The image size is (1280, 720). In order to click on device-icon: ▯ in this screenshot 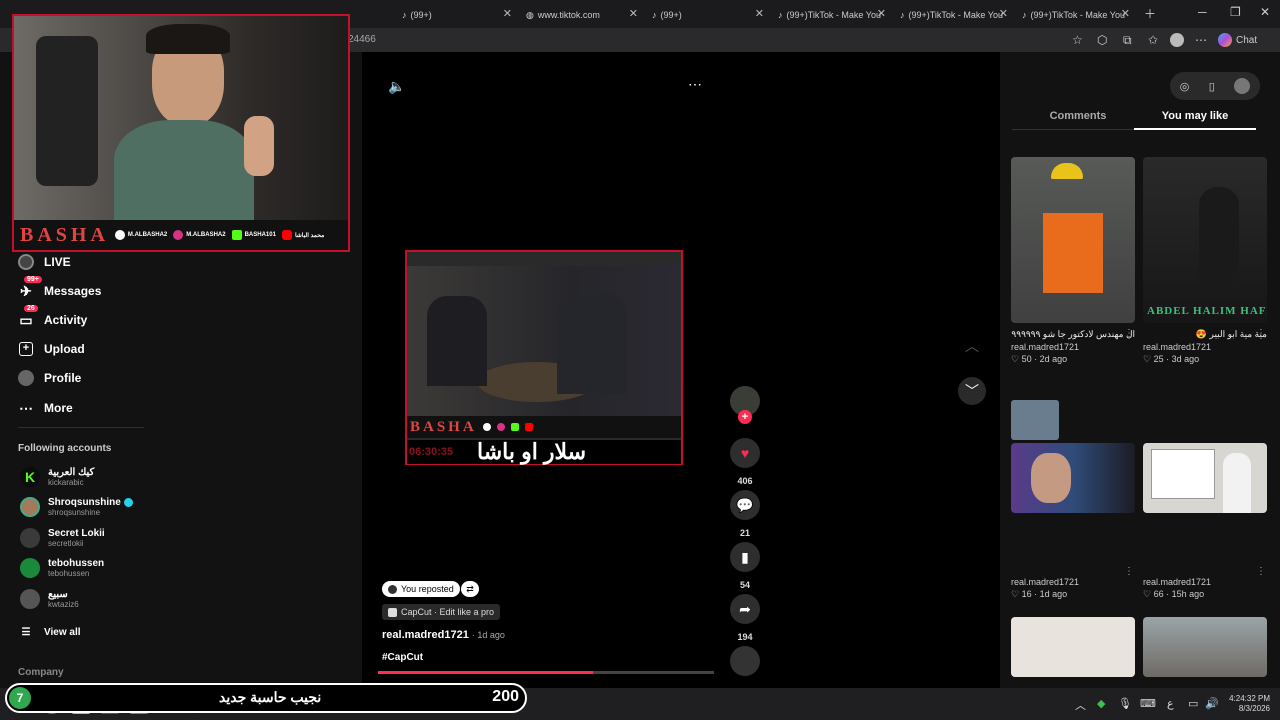, I will do `click(1212, 86)`.